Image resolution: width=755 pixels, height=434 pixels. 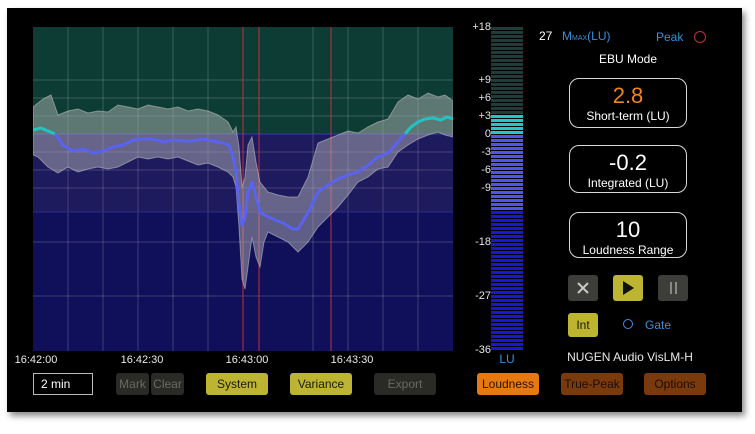 What do you see at coordinates (481, 27) in the screenshot?
I see `scale-label: +18` at bounding box center [481, 27].